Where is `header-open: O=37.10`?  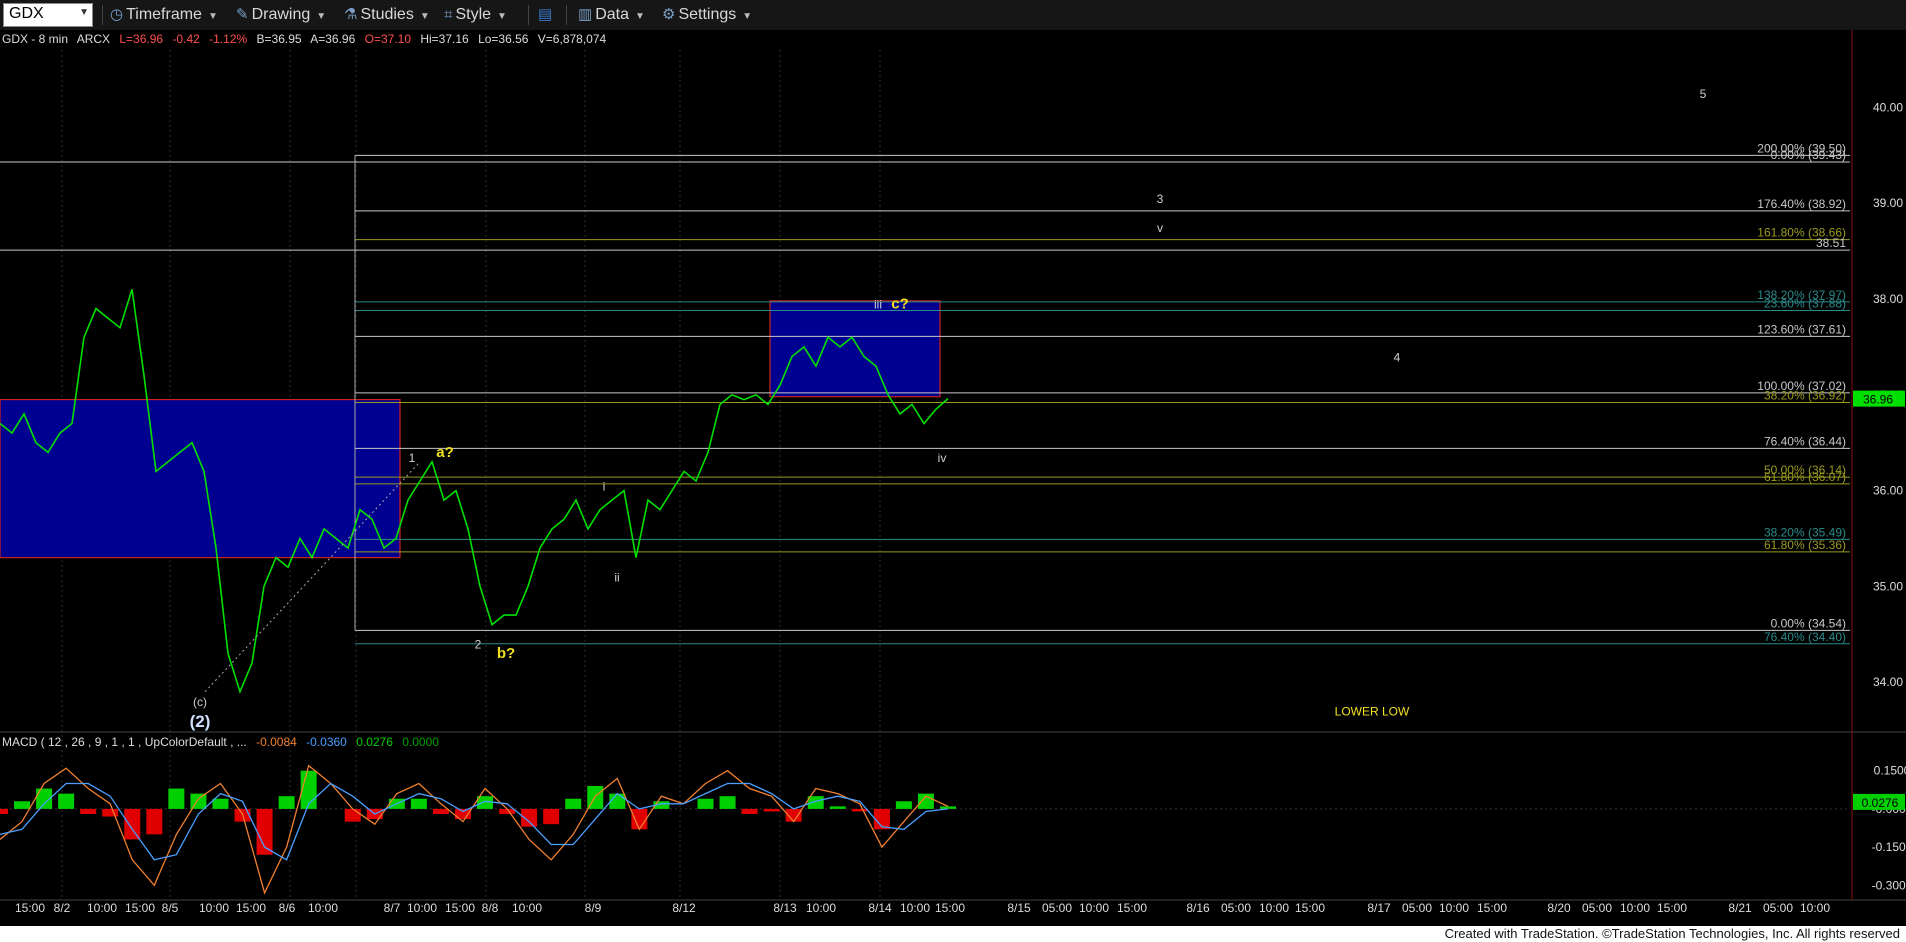
header-open: O=37.10 is located at coordinates (388, 39).